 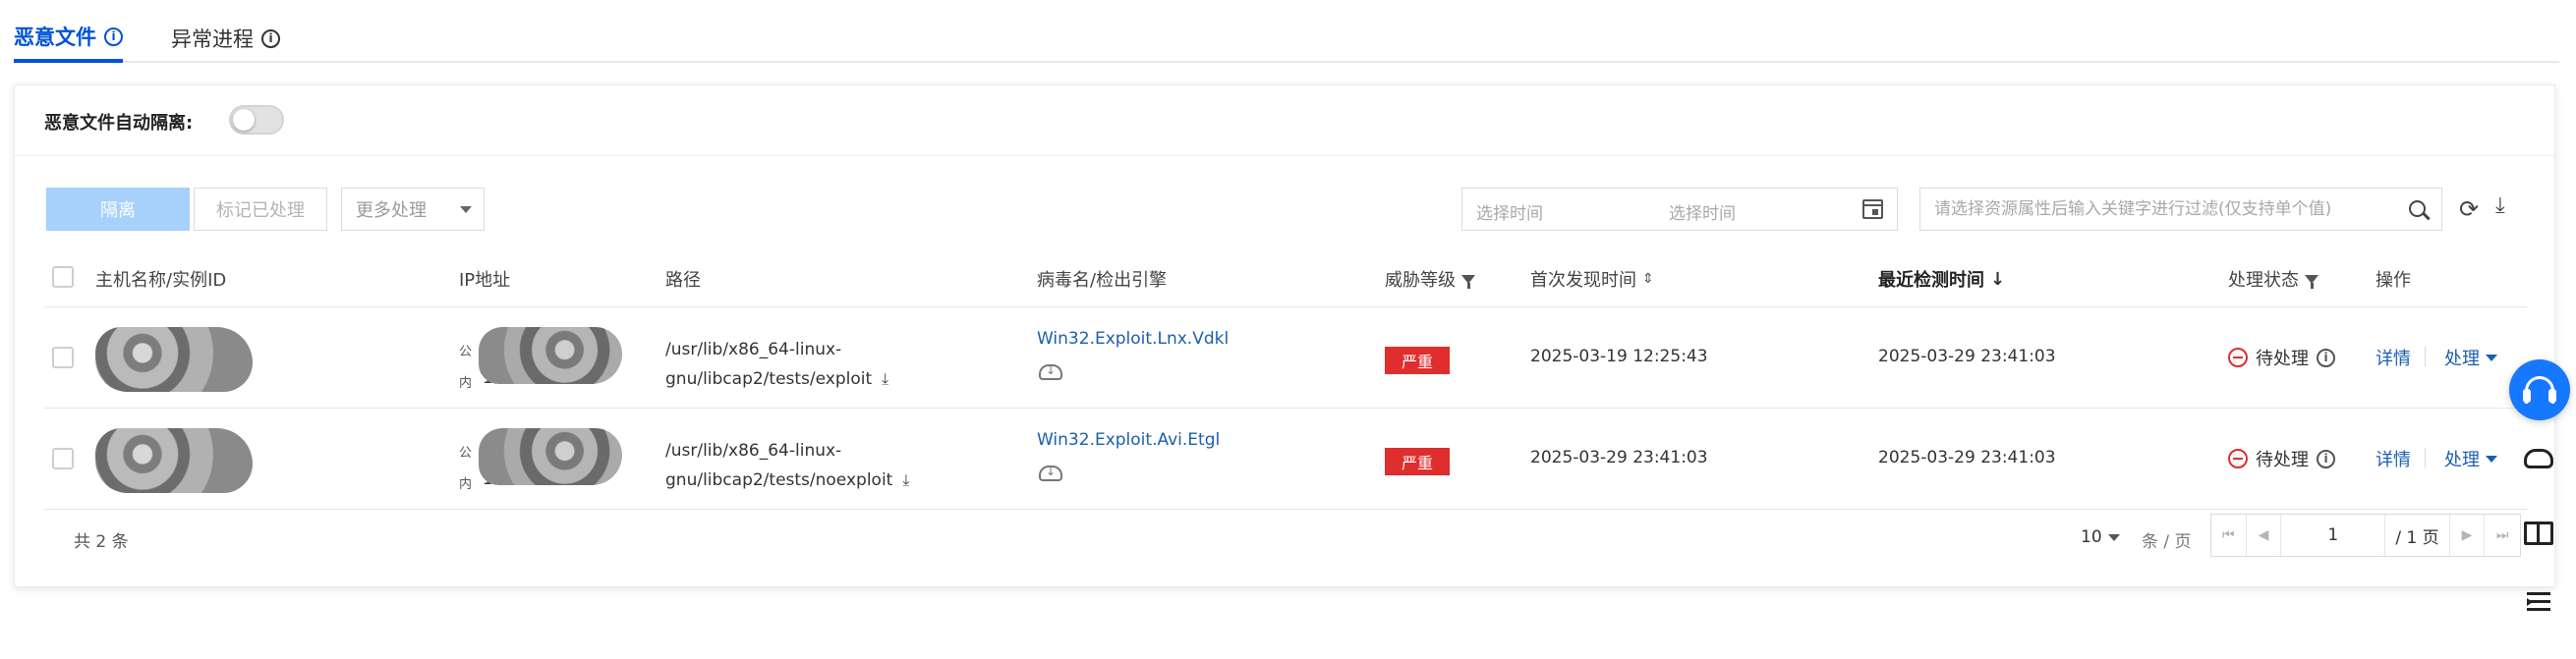 What do you see at coordinates (63, 277) in the screenshot?
I see `select-all-checkbox` at bounding box center [63, 277].